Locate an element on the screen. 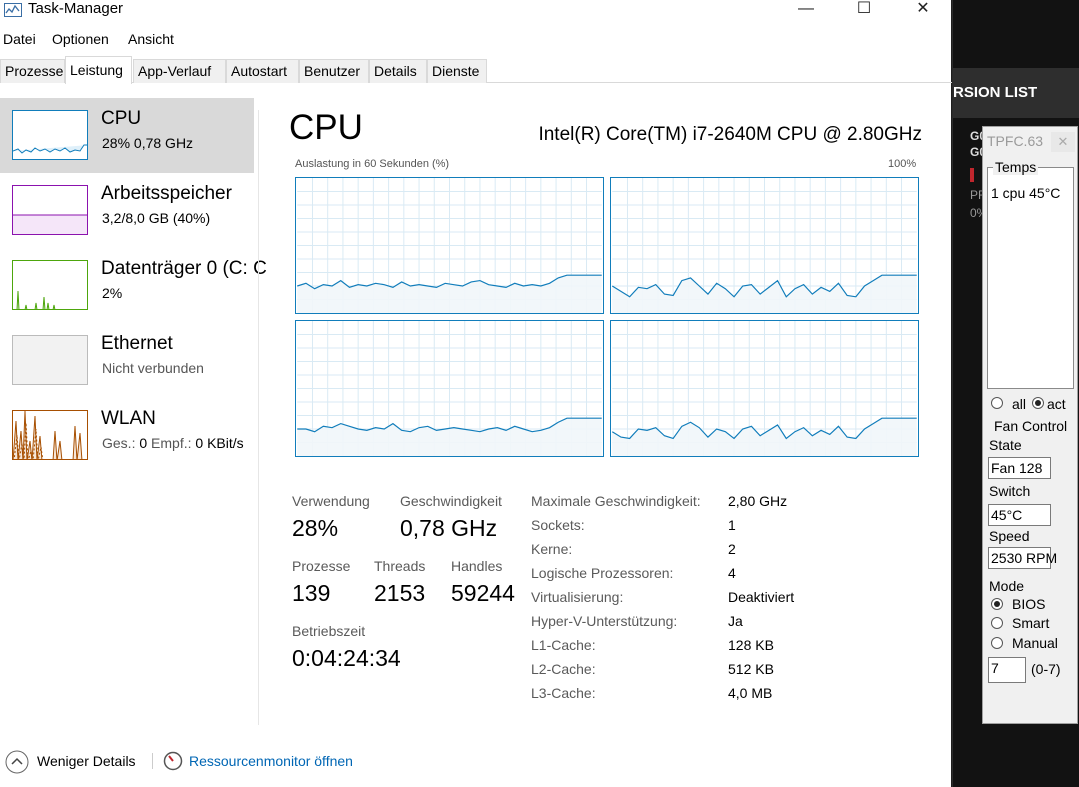  sidebar-disk-title: Datenträger 0 (C: C is located at coordinates (184, 268).